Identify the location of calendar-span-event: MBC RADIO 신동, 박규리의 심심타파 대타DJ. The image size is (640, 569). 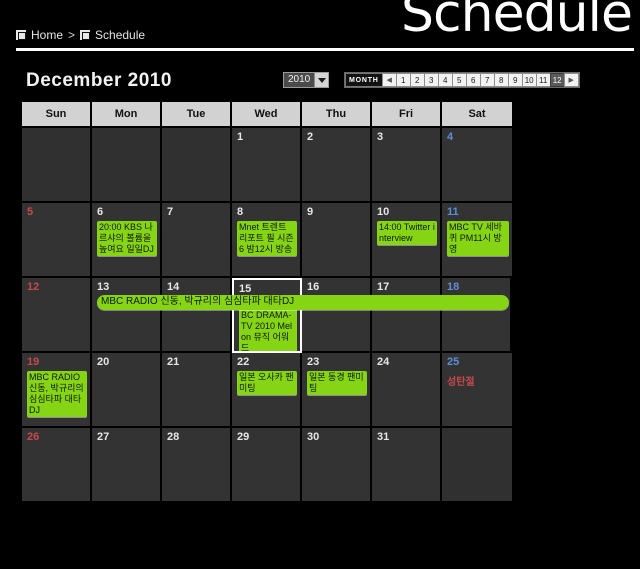
(303, 302).